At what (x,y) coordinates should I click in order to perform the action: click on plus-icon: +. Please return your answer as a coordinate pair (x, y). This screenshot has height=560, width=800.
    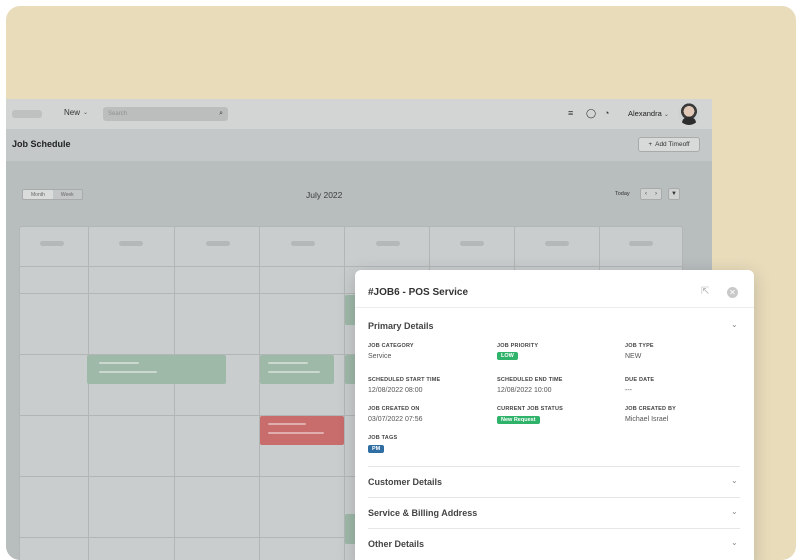
    Looking at the image, I should click on (650, 144).